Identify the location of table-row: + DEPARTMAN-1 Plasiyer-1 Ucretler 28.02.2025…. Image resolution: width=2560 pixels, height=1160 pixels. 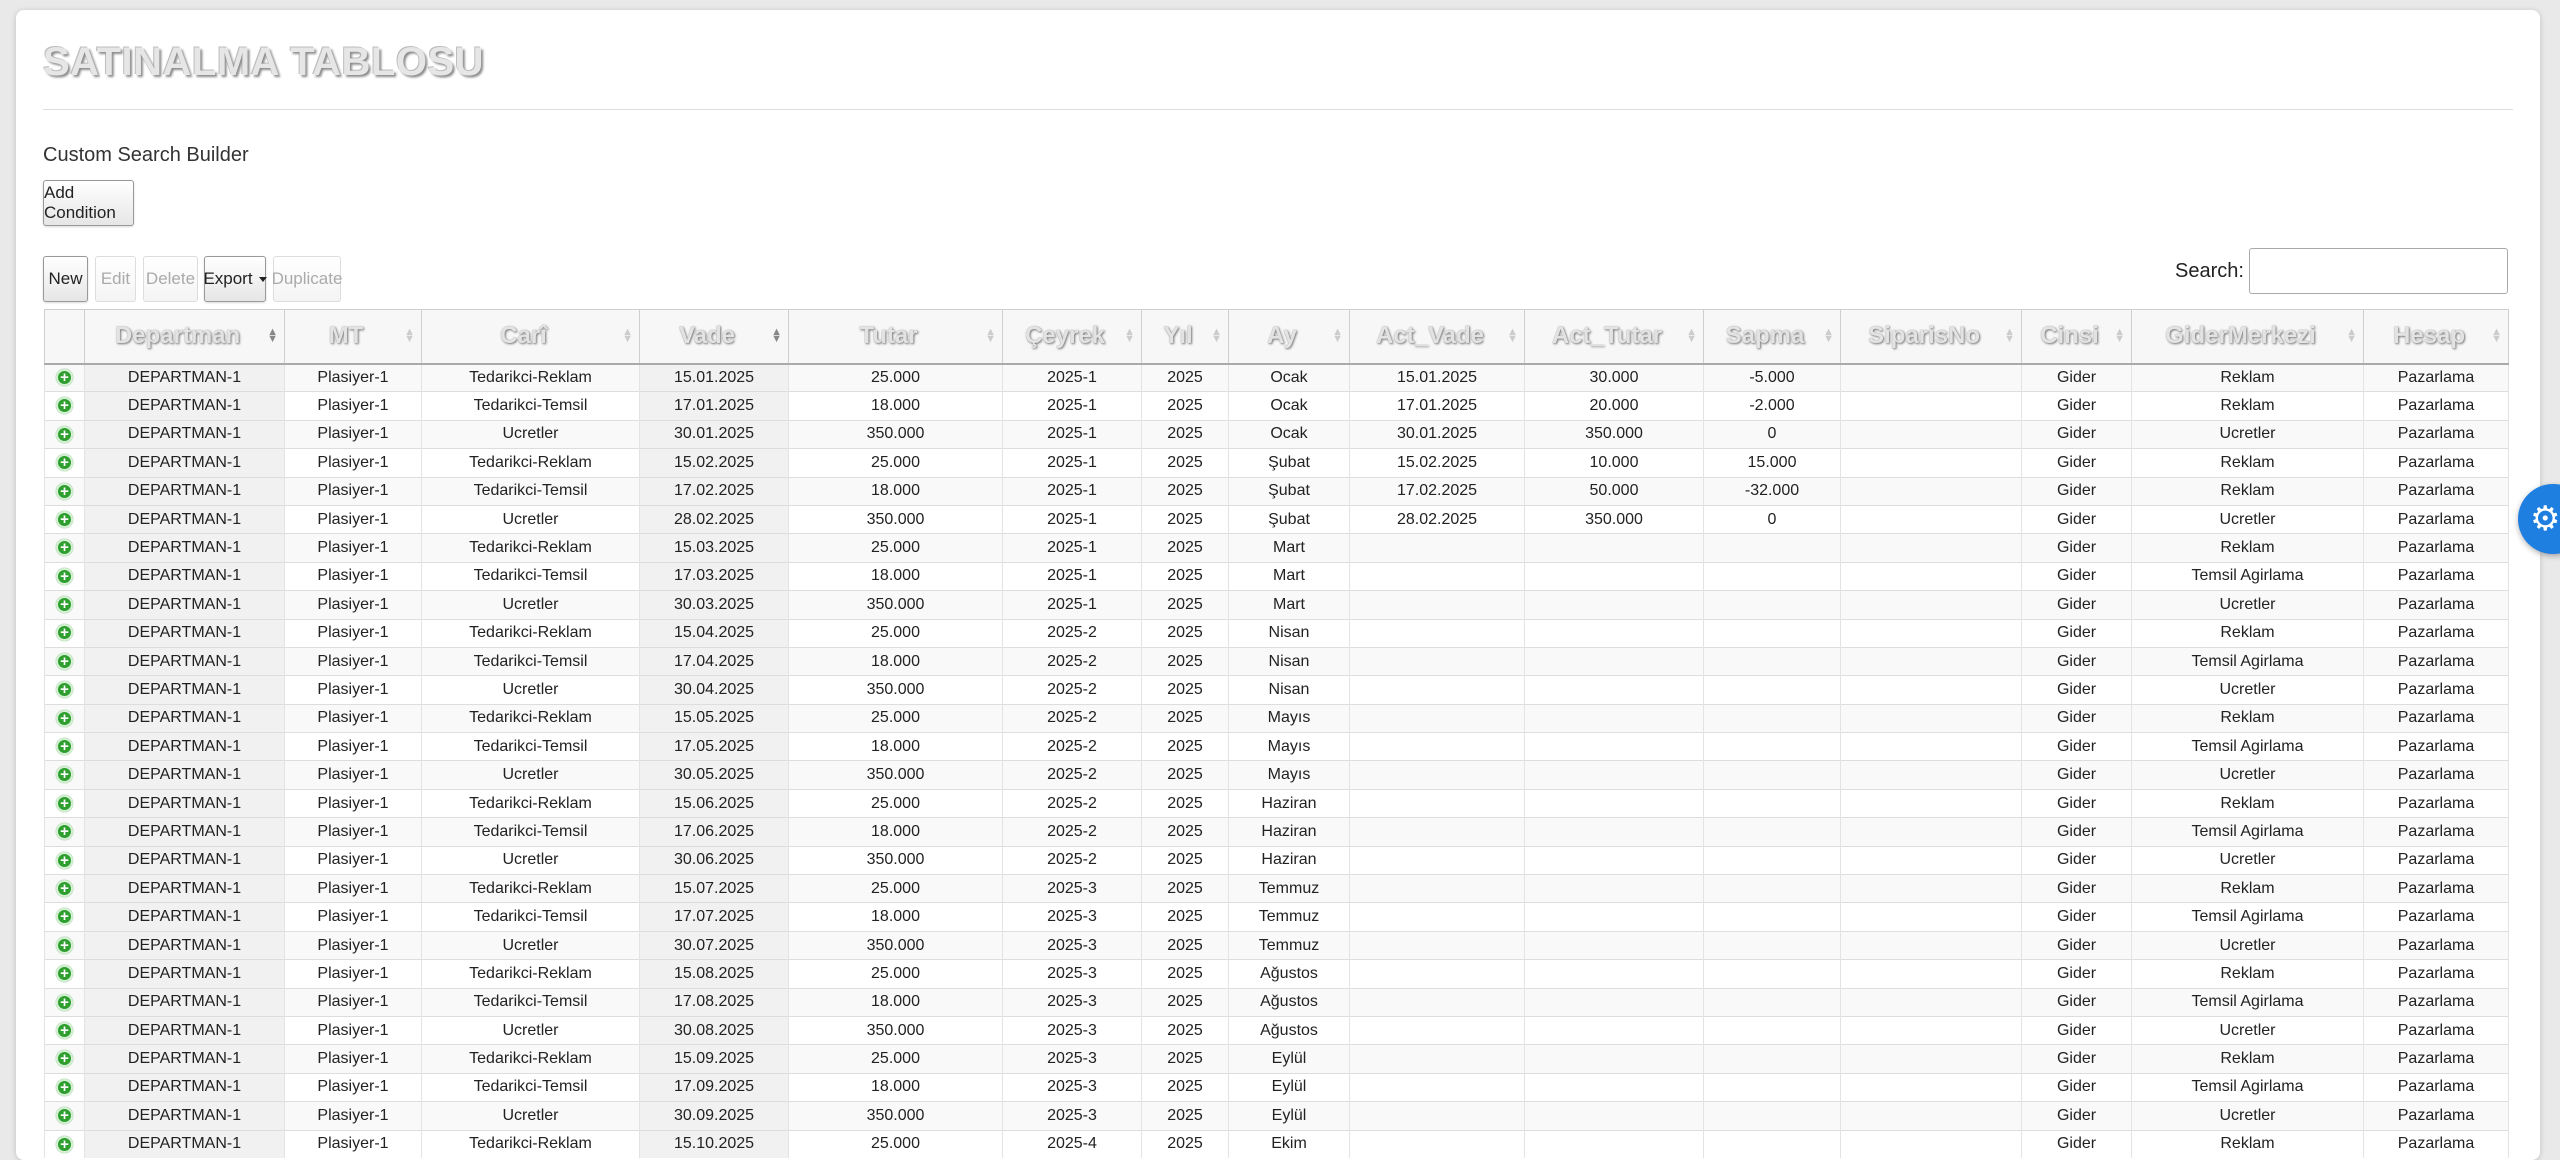
(1276, 519).